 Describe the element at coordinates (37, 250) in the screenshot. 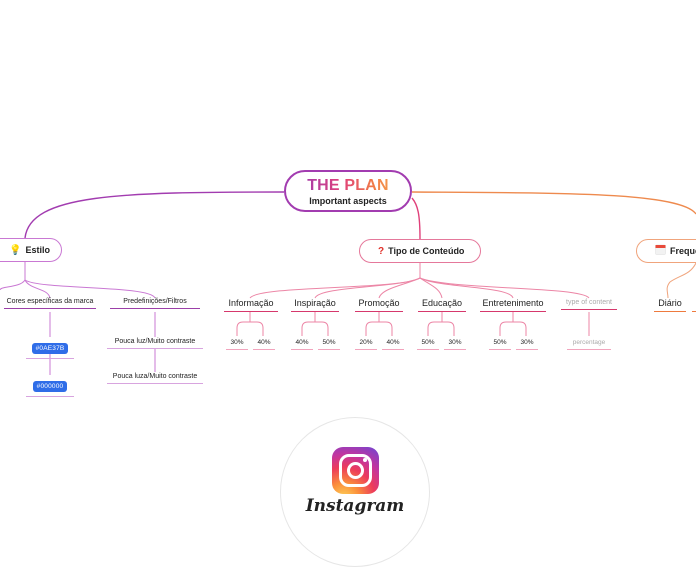

I see `topic-label: Estilo` at that location.